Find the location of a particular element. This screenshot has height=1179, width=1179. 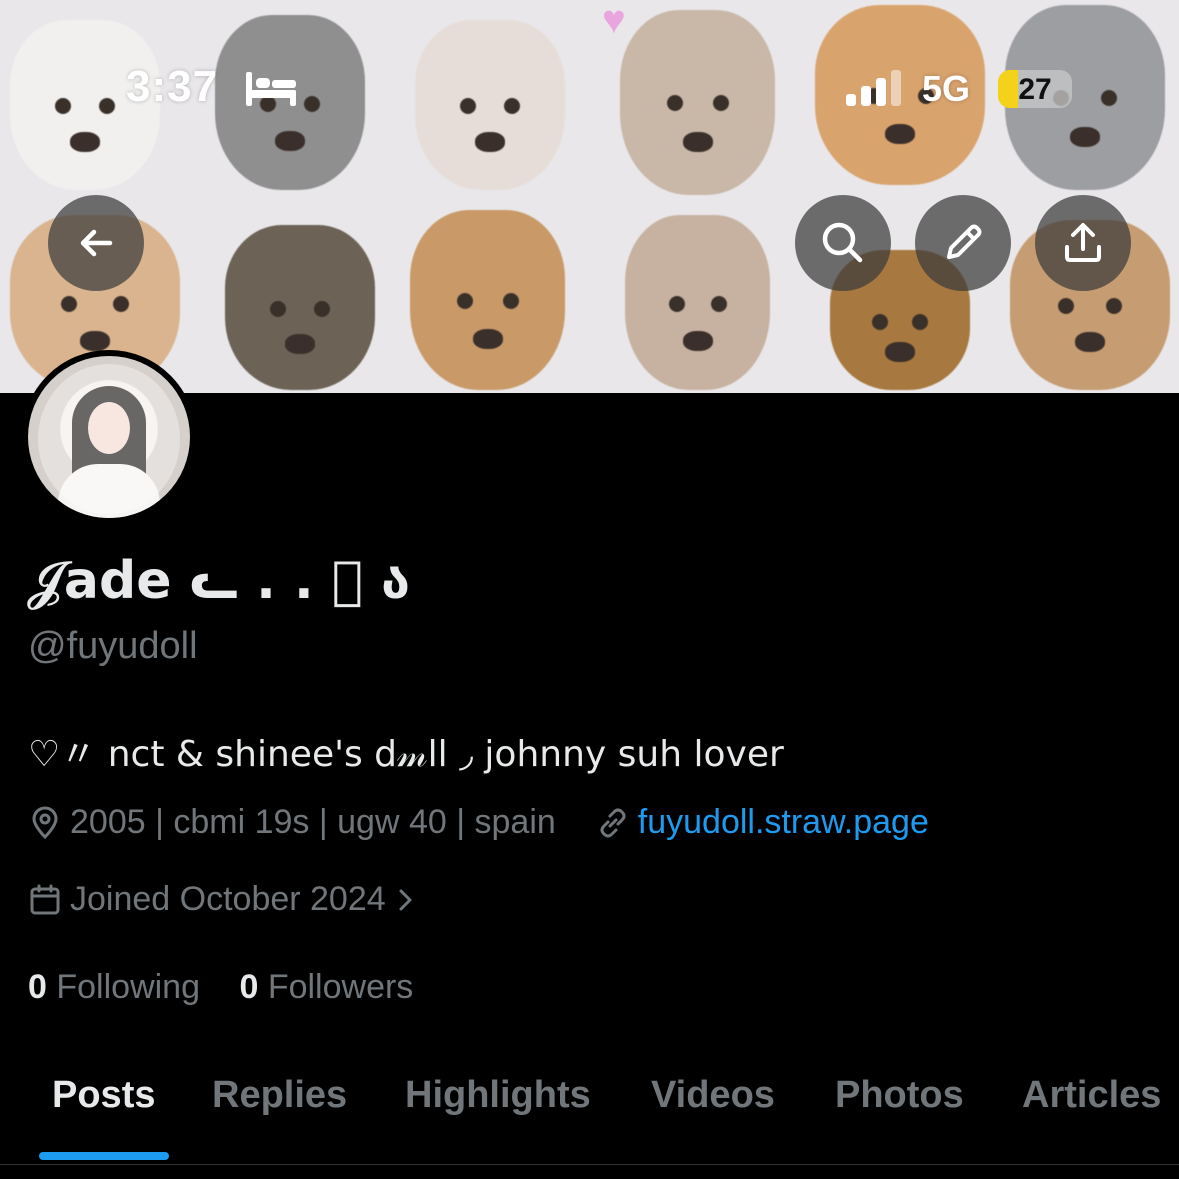

search-button is located at coordinates (843, 243).